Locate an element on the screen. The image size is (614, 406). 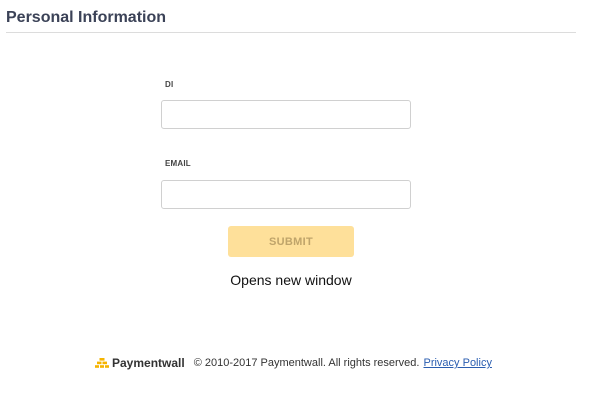
opens-new-window-note: Opens new window is located at coordinates (291, 280).